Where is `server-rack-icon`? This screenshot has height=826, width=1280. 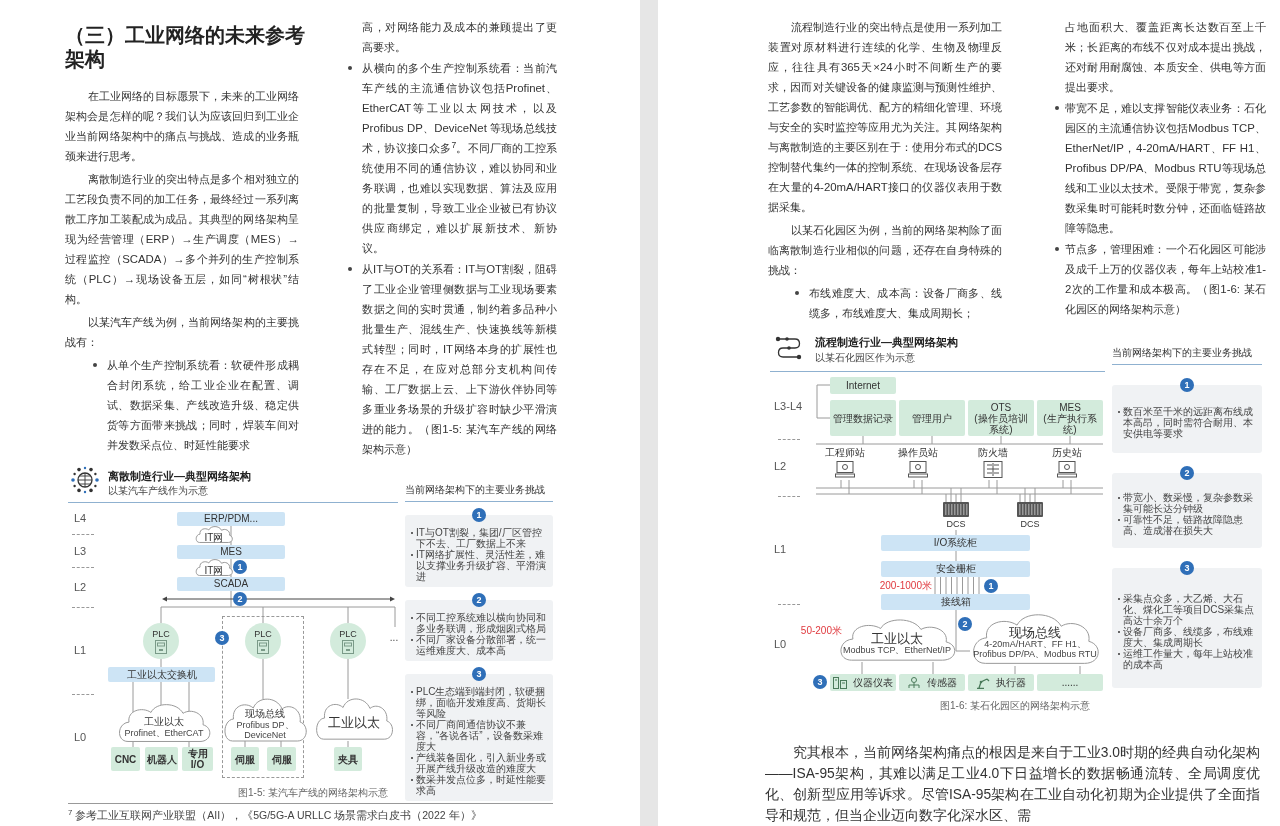 server-rack-icon is located at coordinates (956, 509).